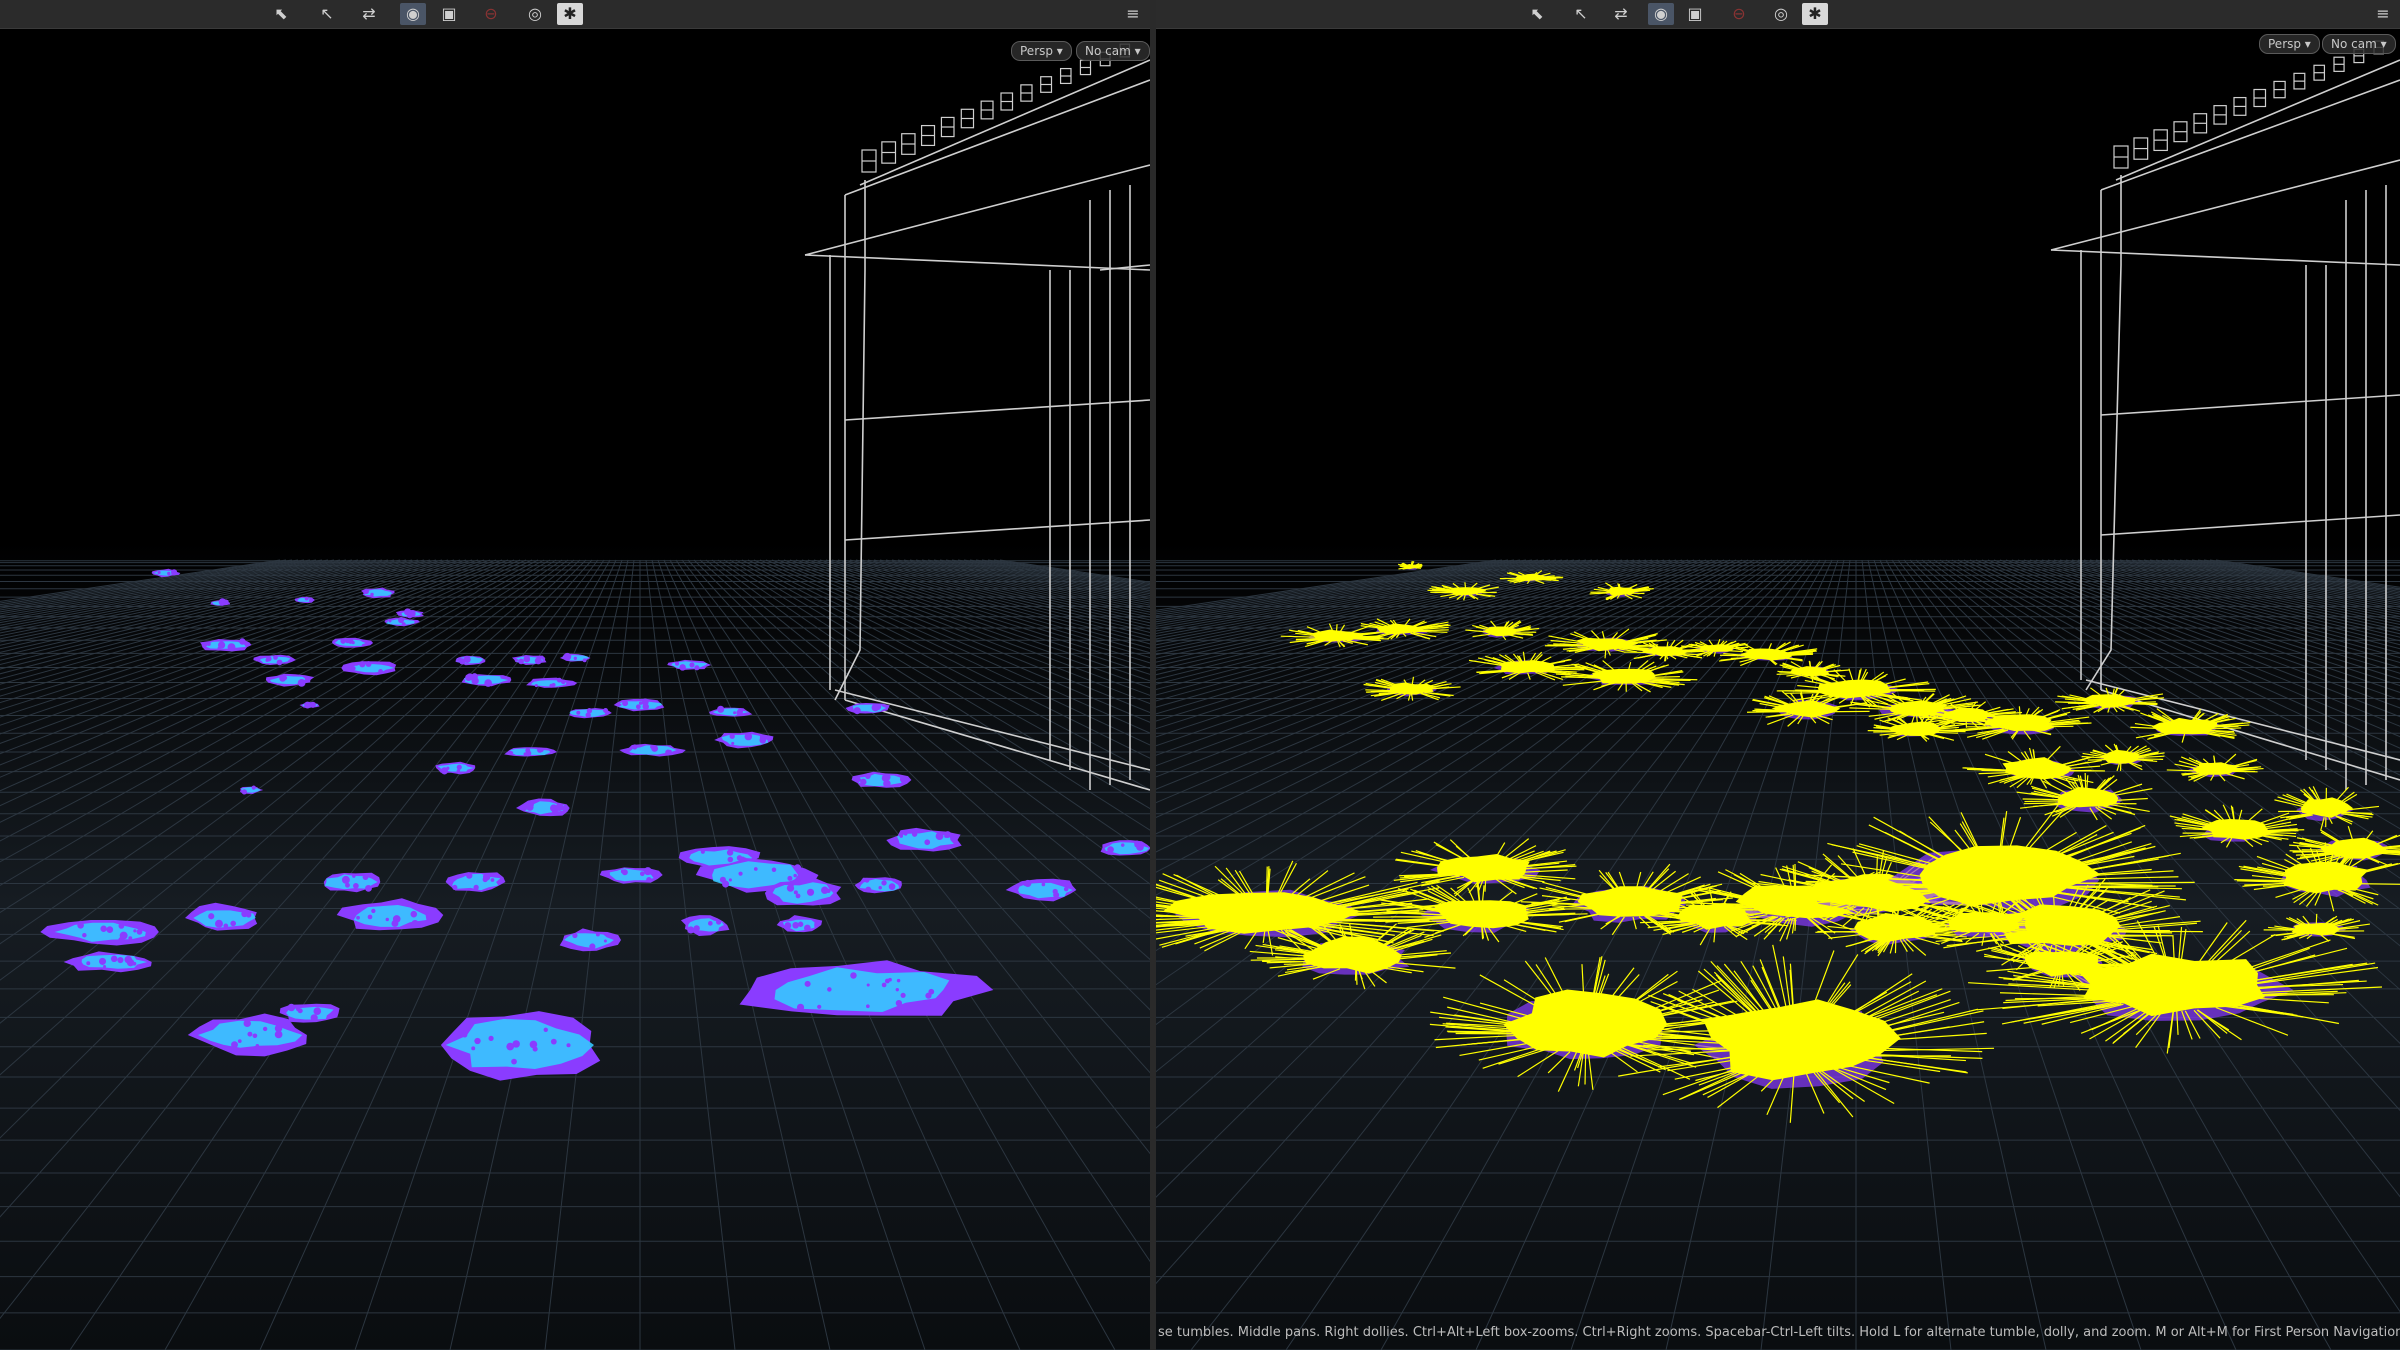  Describe the element at coordinates (2248, 104) in the screenshot. I see `roof-crenellation` at that location.